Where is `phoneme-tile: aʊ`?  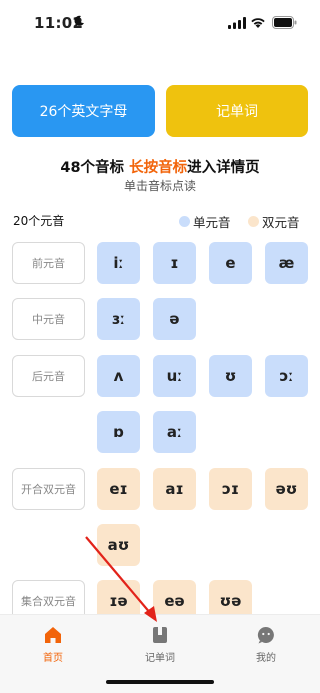 phoneme-tile: aʊ is located at coordinates (118, 545).